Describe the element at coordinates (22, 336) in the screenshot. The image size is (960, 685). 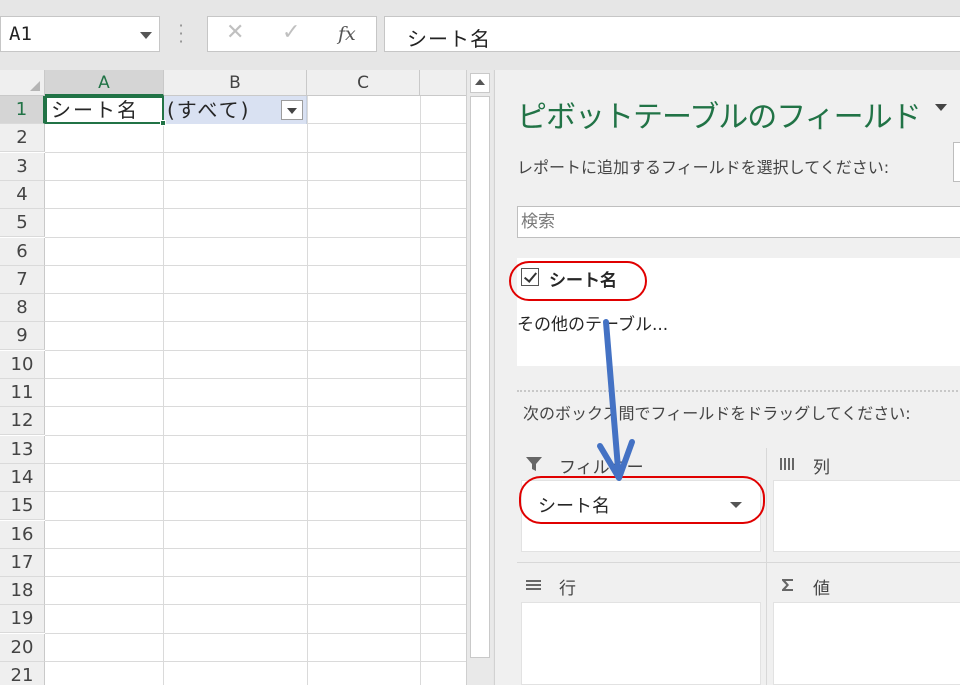
I see `row-header: 9` at that location.